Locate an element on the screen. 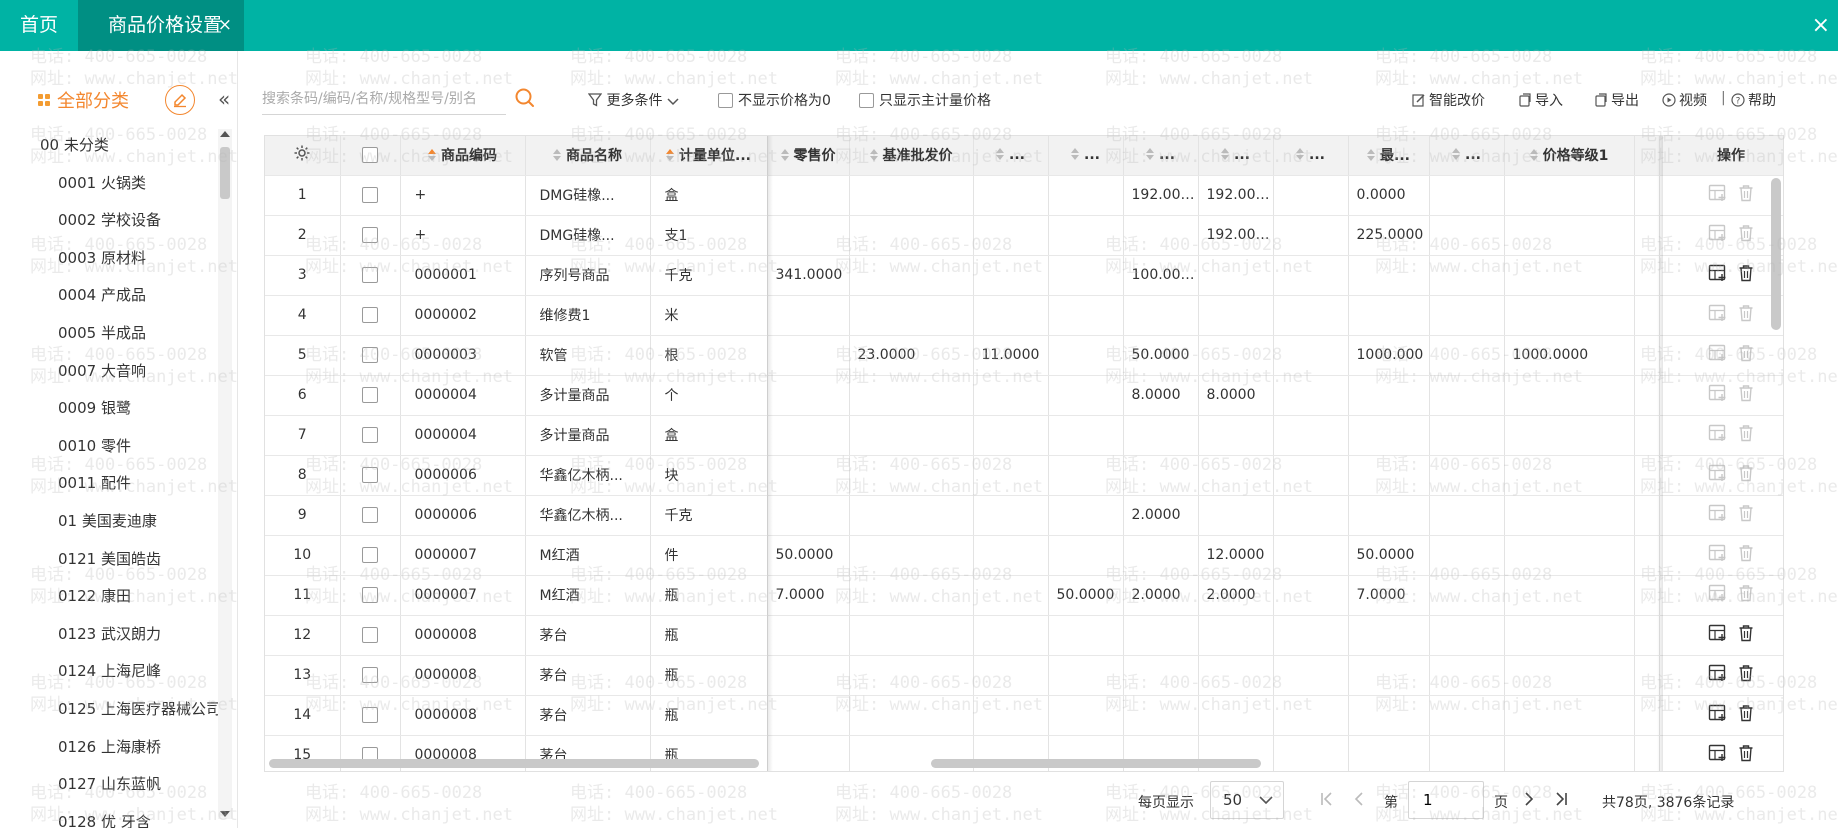  cell-price: 8.0000 is located at coordinates (1236, 395).